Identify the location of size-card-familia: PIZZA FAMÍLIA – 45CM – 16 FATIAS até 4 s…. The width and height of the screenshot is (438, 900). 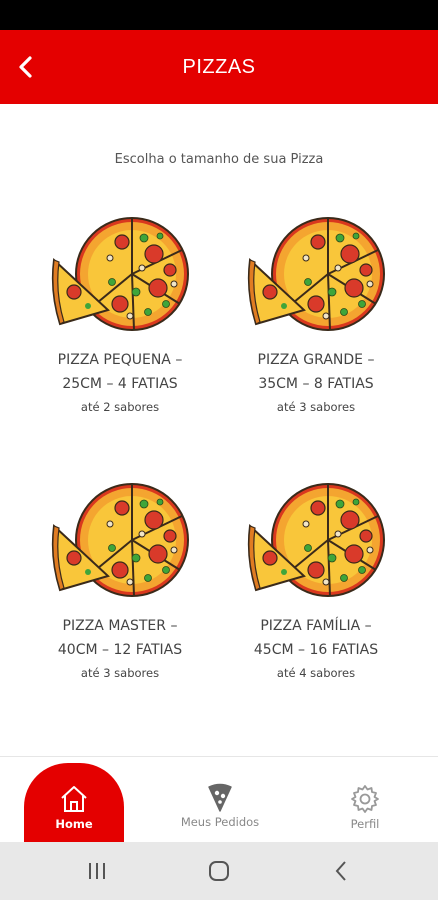
(316, 579).